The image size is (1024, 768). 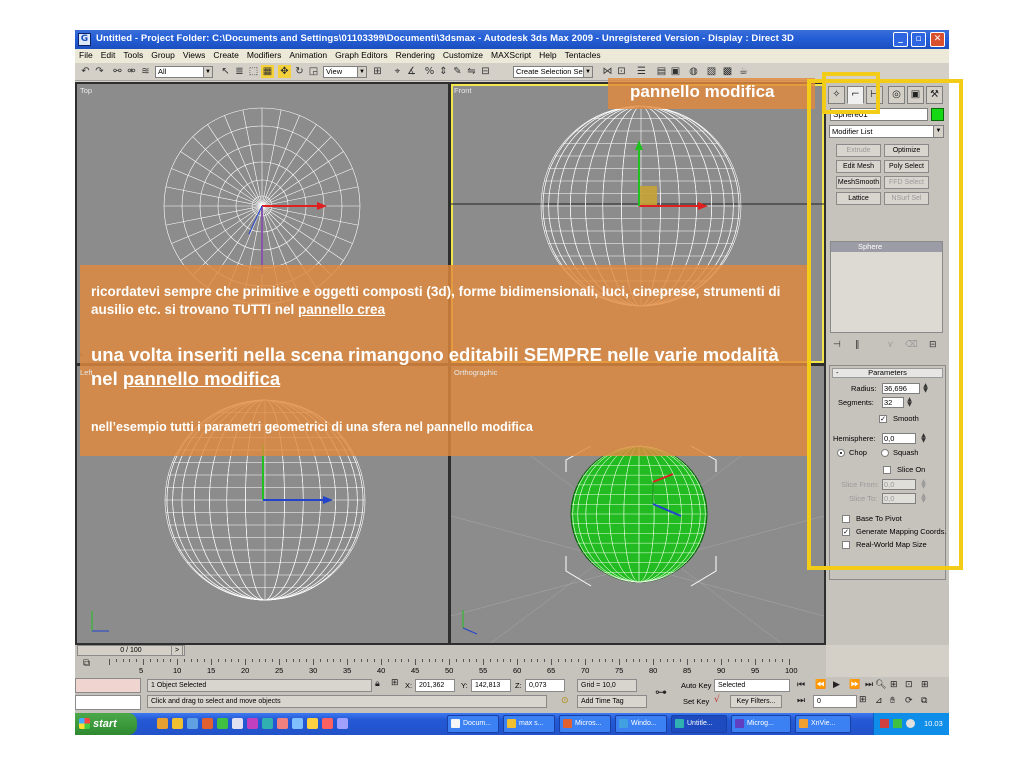 What do you see at coordinates (909, 685) in the screenshot?
I see `zoom-extents-icon: ⊡` at bounding box center [909, 685].